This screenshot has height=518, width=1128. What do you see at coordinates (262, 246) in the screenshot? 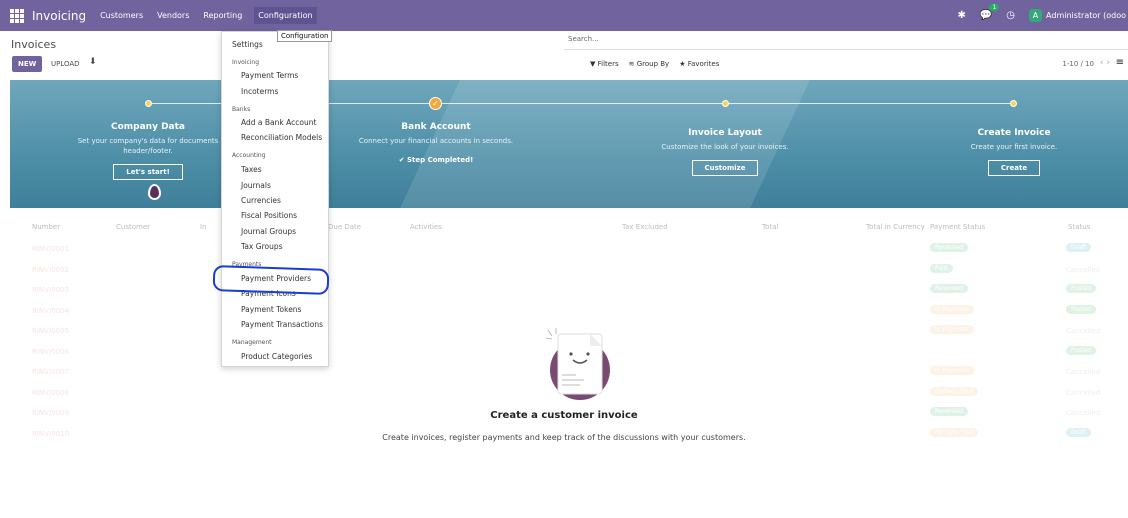
I see `menu-item-tax-groups: Tax Groups` at bounding box center [262, 246].